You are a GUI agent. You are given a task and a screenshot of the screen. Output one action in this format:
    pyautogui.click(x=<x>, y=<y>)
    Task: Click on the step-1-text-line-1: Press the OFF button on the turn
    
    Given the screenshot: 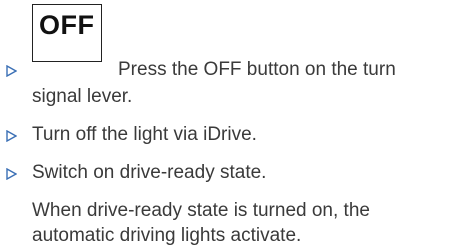 What is the action you would take?
    pyautogui.click(x=257, y=69)
    